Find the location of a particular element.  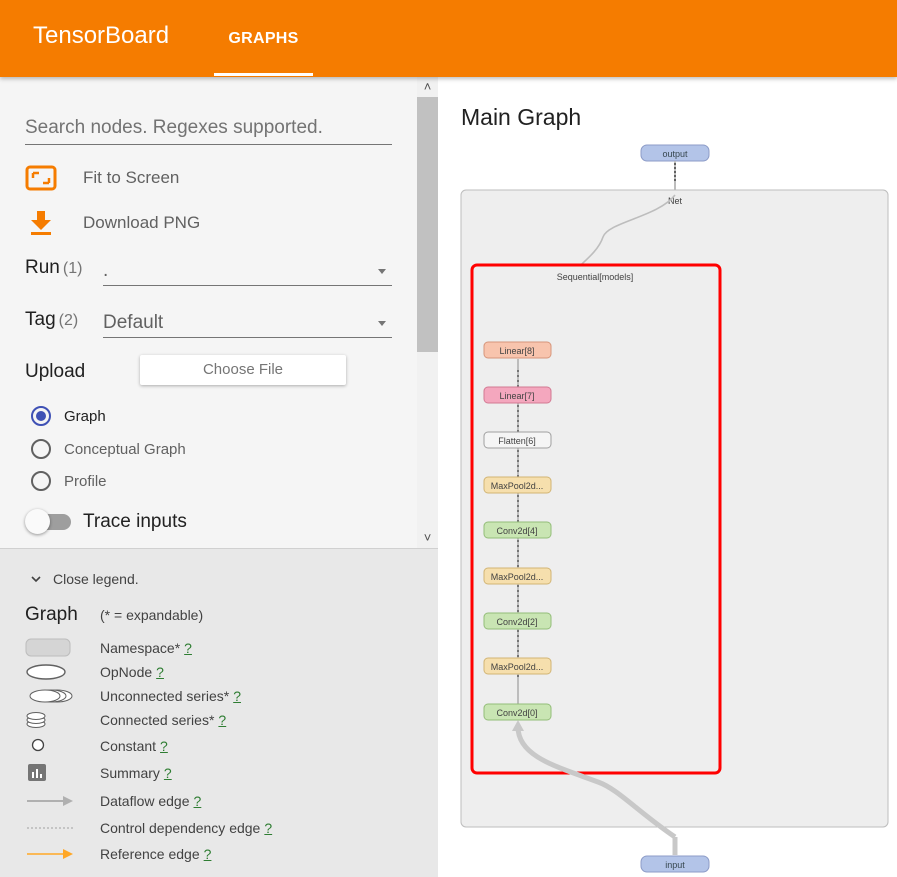

sequential-label: Sequential[models] is located at coordinates (595, 277).